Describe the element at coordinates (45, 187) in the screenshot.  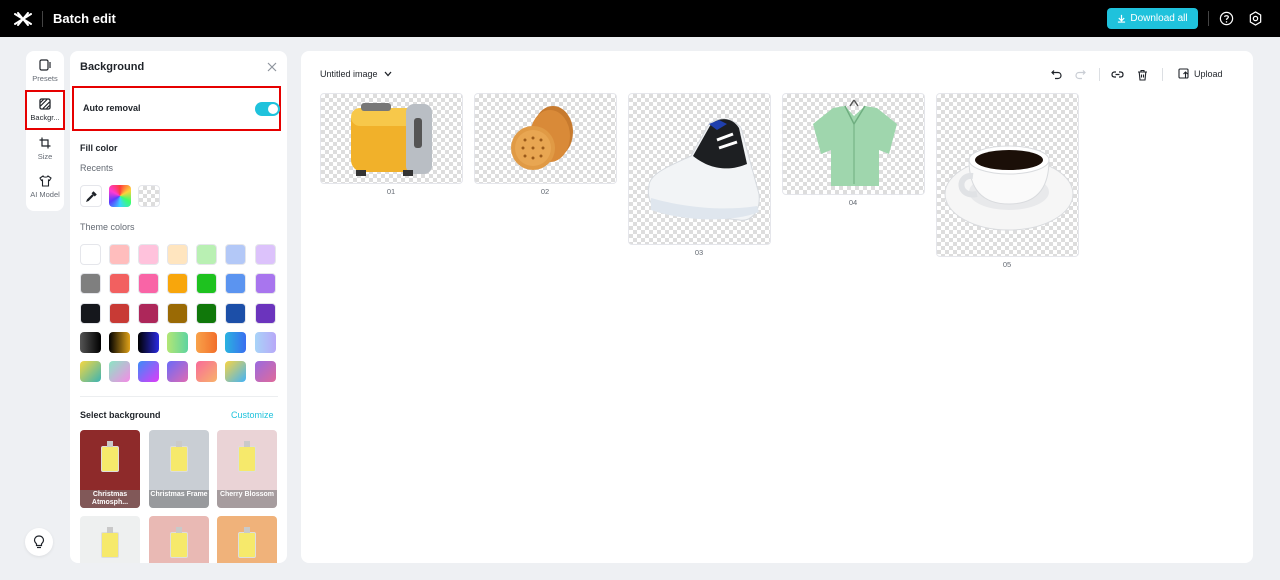
I see `nav-item-ai-model: AI Model` at that location.